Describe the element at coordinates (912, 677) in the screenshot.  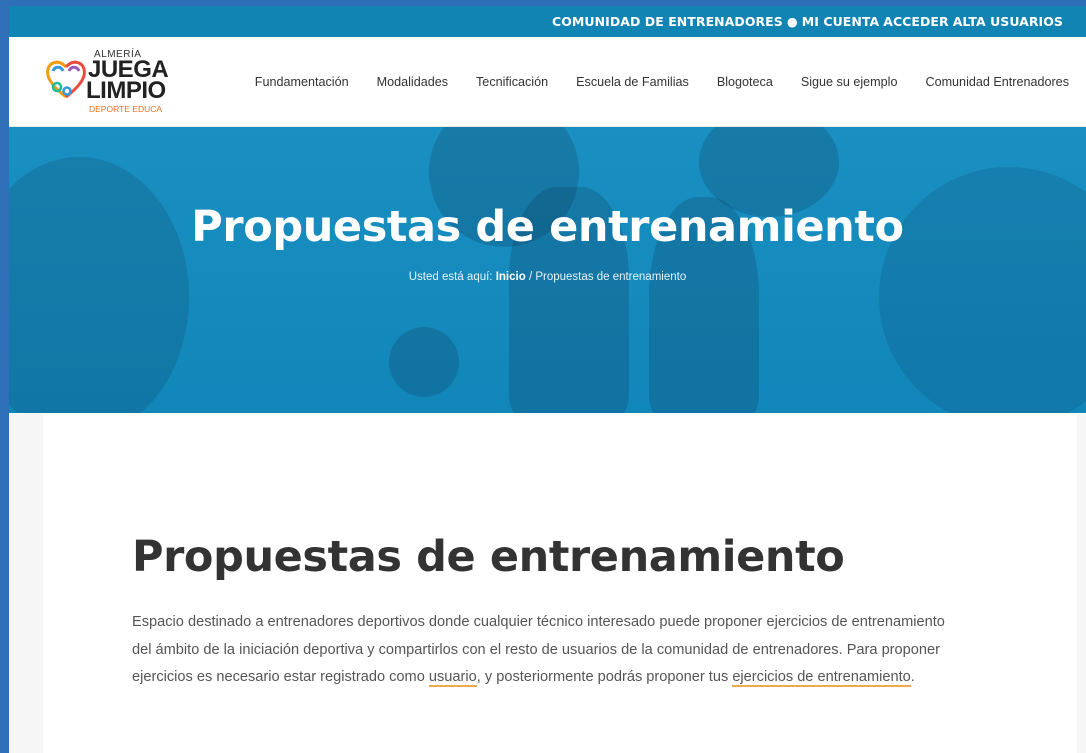
I see `description-text-3: .` at that location.